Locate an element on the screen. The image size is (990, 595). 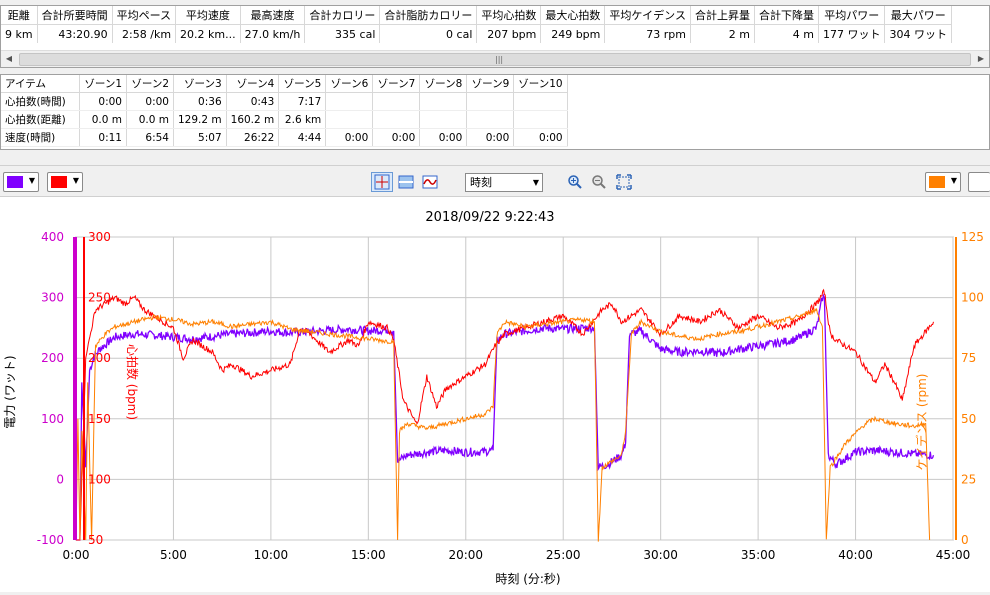
zoom-out-button is located at coordinates (599, 182).